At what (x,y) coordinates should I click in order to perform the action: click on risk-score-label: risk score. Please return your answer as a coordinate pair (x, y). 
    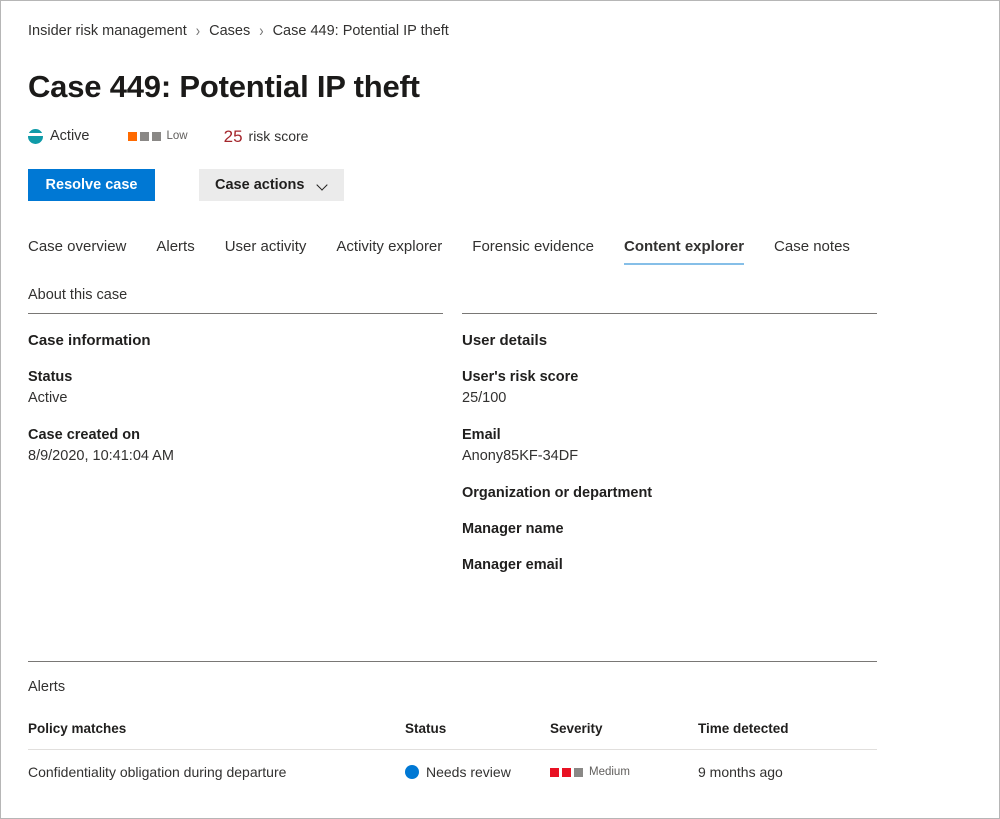
    Looking at the image, I should click on (278, 136).